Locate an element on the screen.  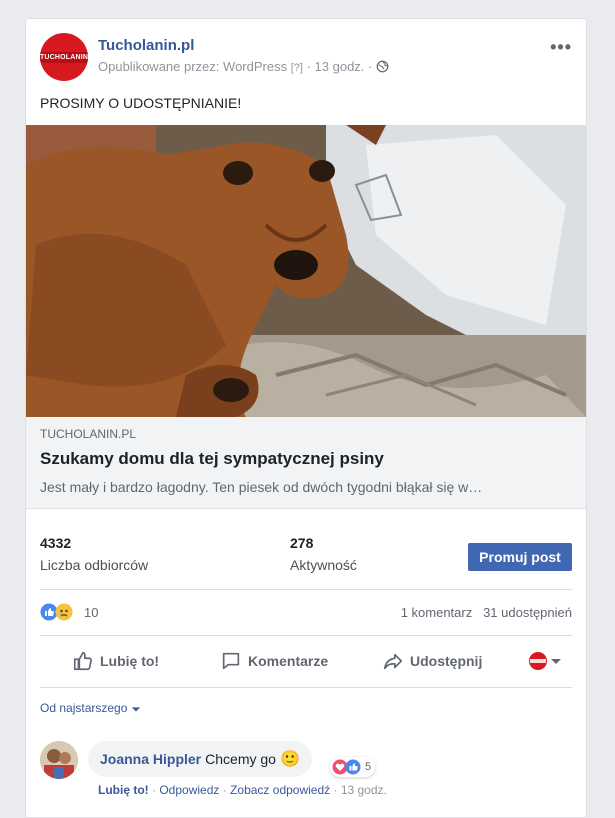
comment-bubble: Joanna Hippler Chcemy go 🙂 is located at coordinates (200, 759).